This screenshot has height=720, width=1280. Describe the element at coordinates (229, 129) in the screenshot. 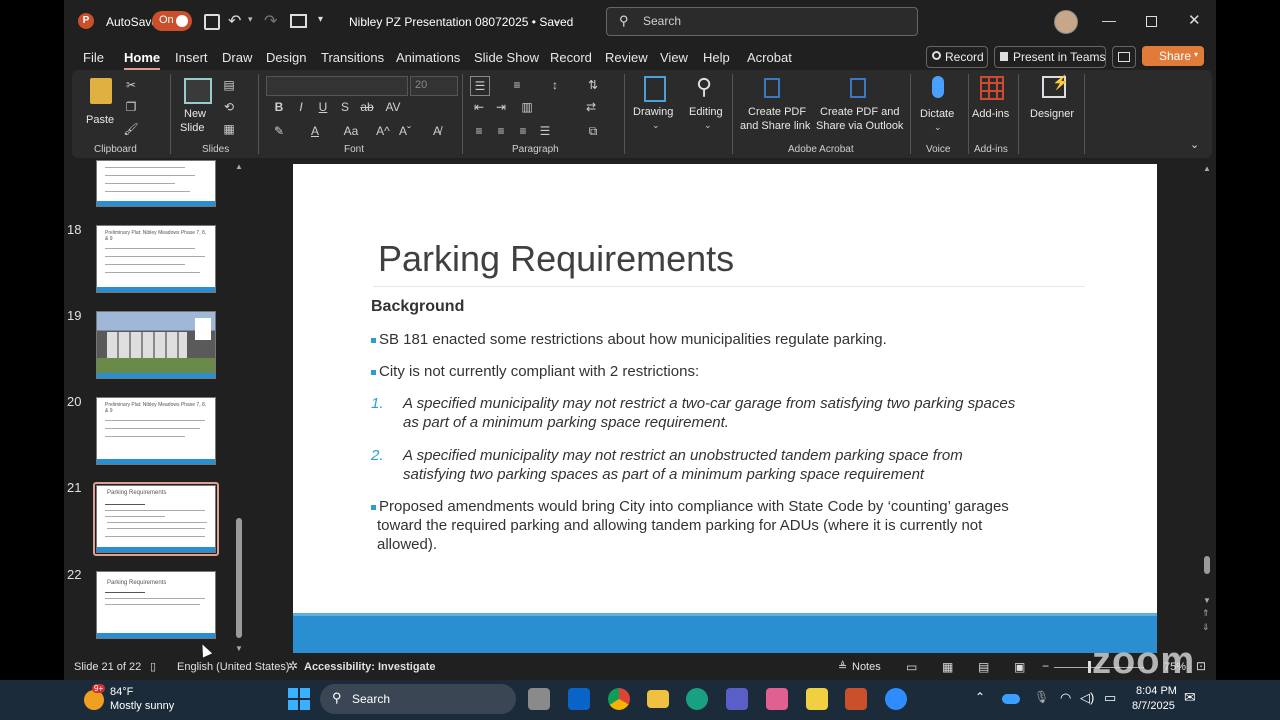

I see `section-icon: ▦` at that location.